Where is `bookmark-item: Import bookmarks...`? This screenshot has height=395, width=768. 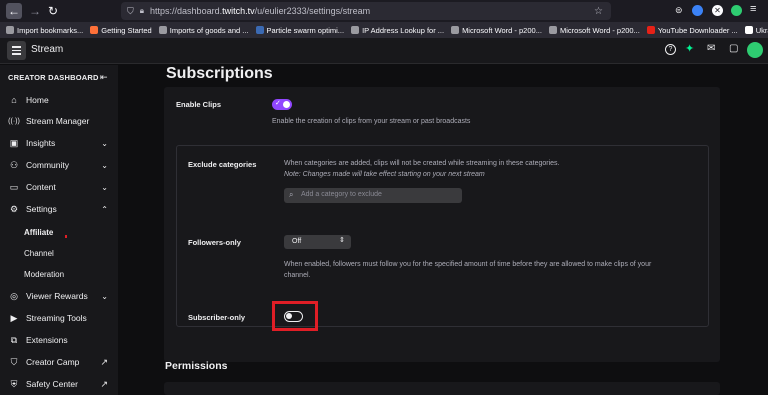 bookmark-item: Import bookmarks... is located at coordinates (44, 30).